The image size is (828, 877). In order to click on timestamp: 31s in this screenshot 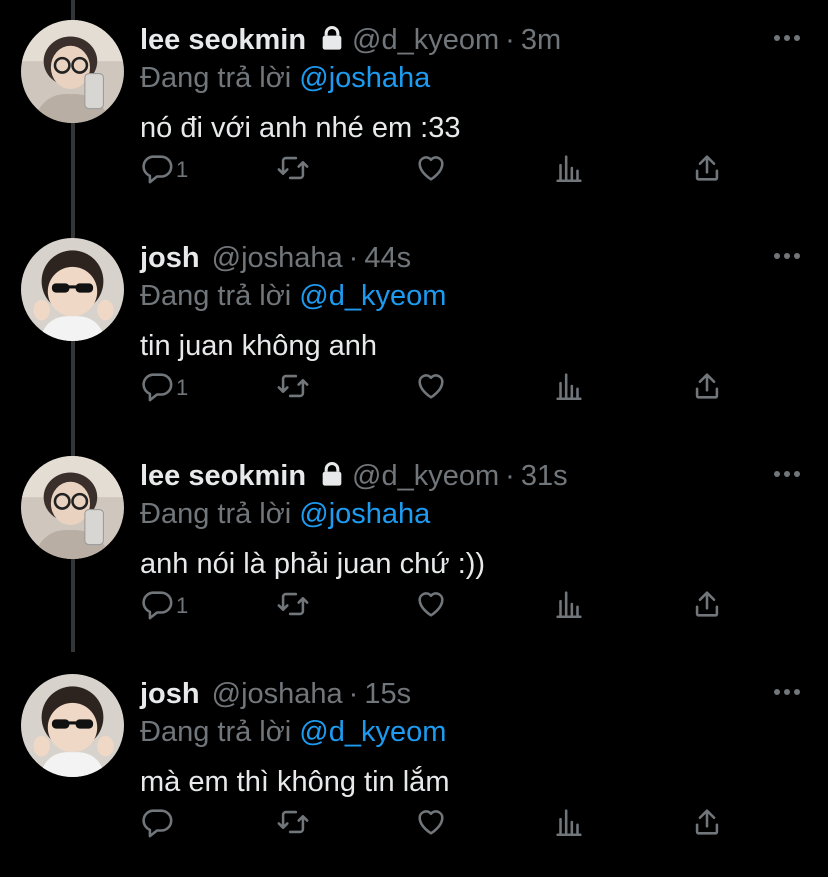, I will do `click(544, 476)`.